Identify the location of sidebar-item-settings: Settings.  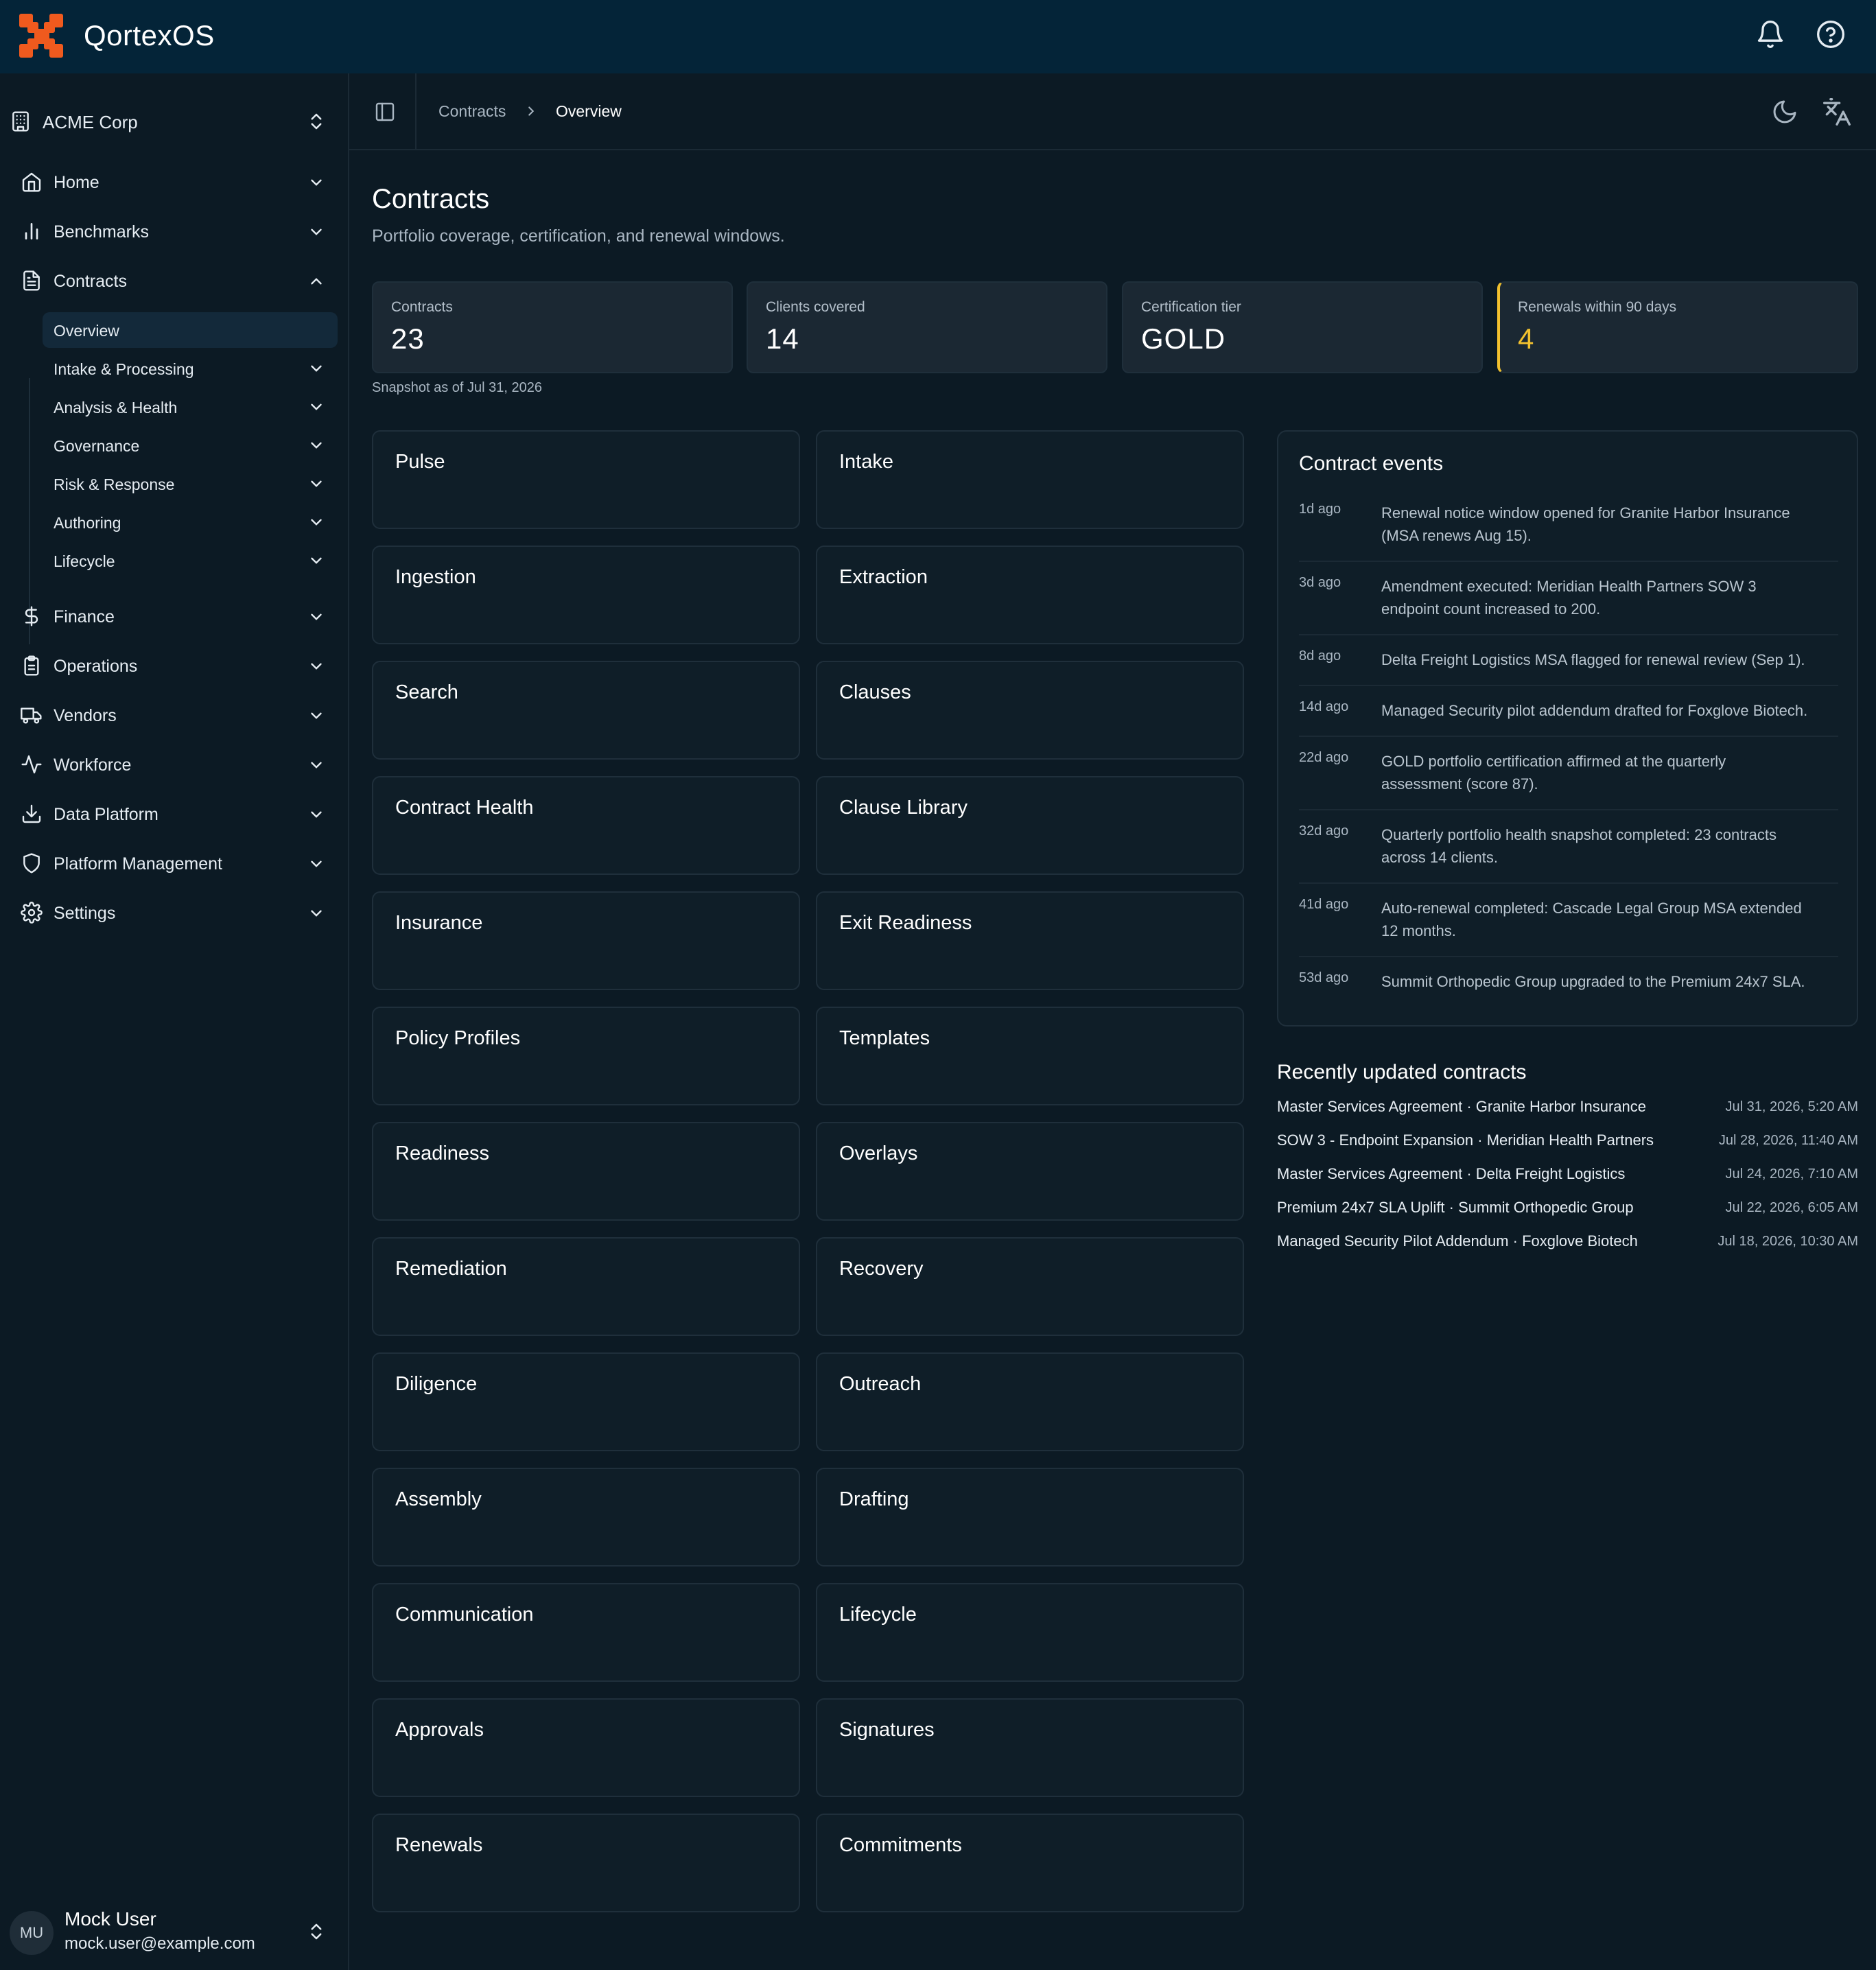
(174, 913).